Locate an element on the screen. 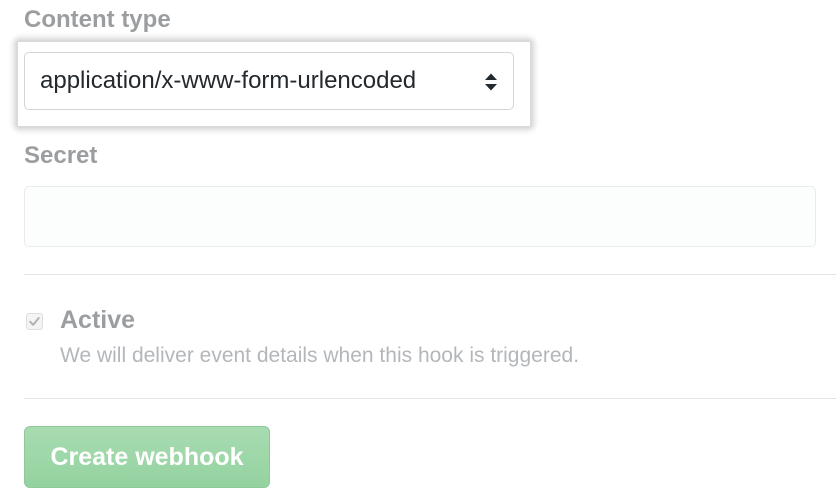 This screenshot has height=504, width=836. active-checkbox is located at coordinates (34, 321).